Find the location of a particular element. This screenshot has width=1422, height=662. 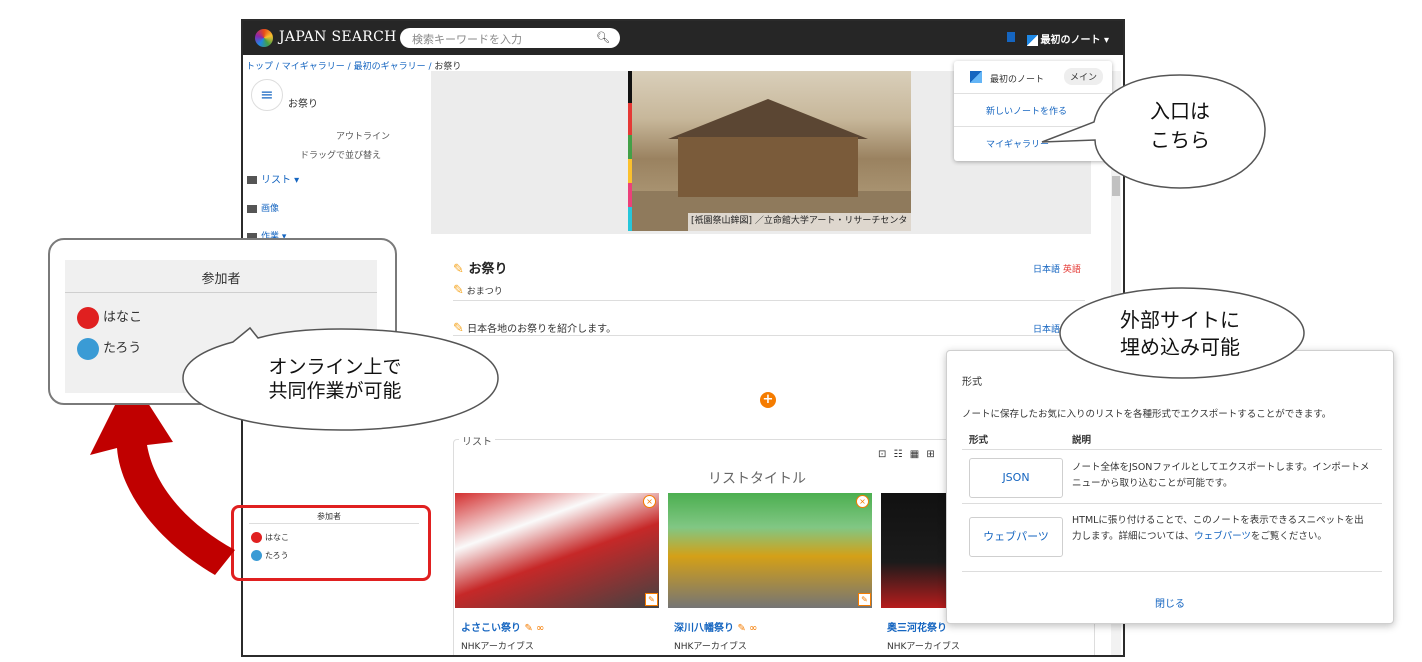

embed-callout-text: 外部サイトに 埋め込み可能 is located at coordinates (1180, 333).